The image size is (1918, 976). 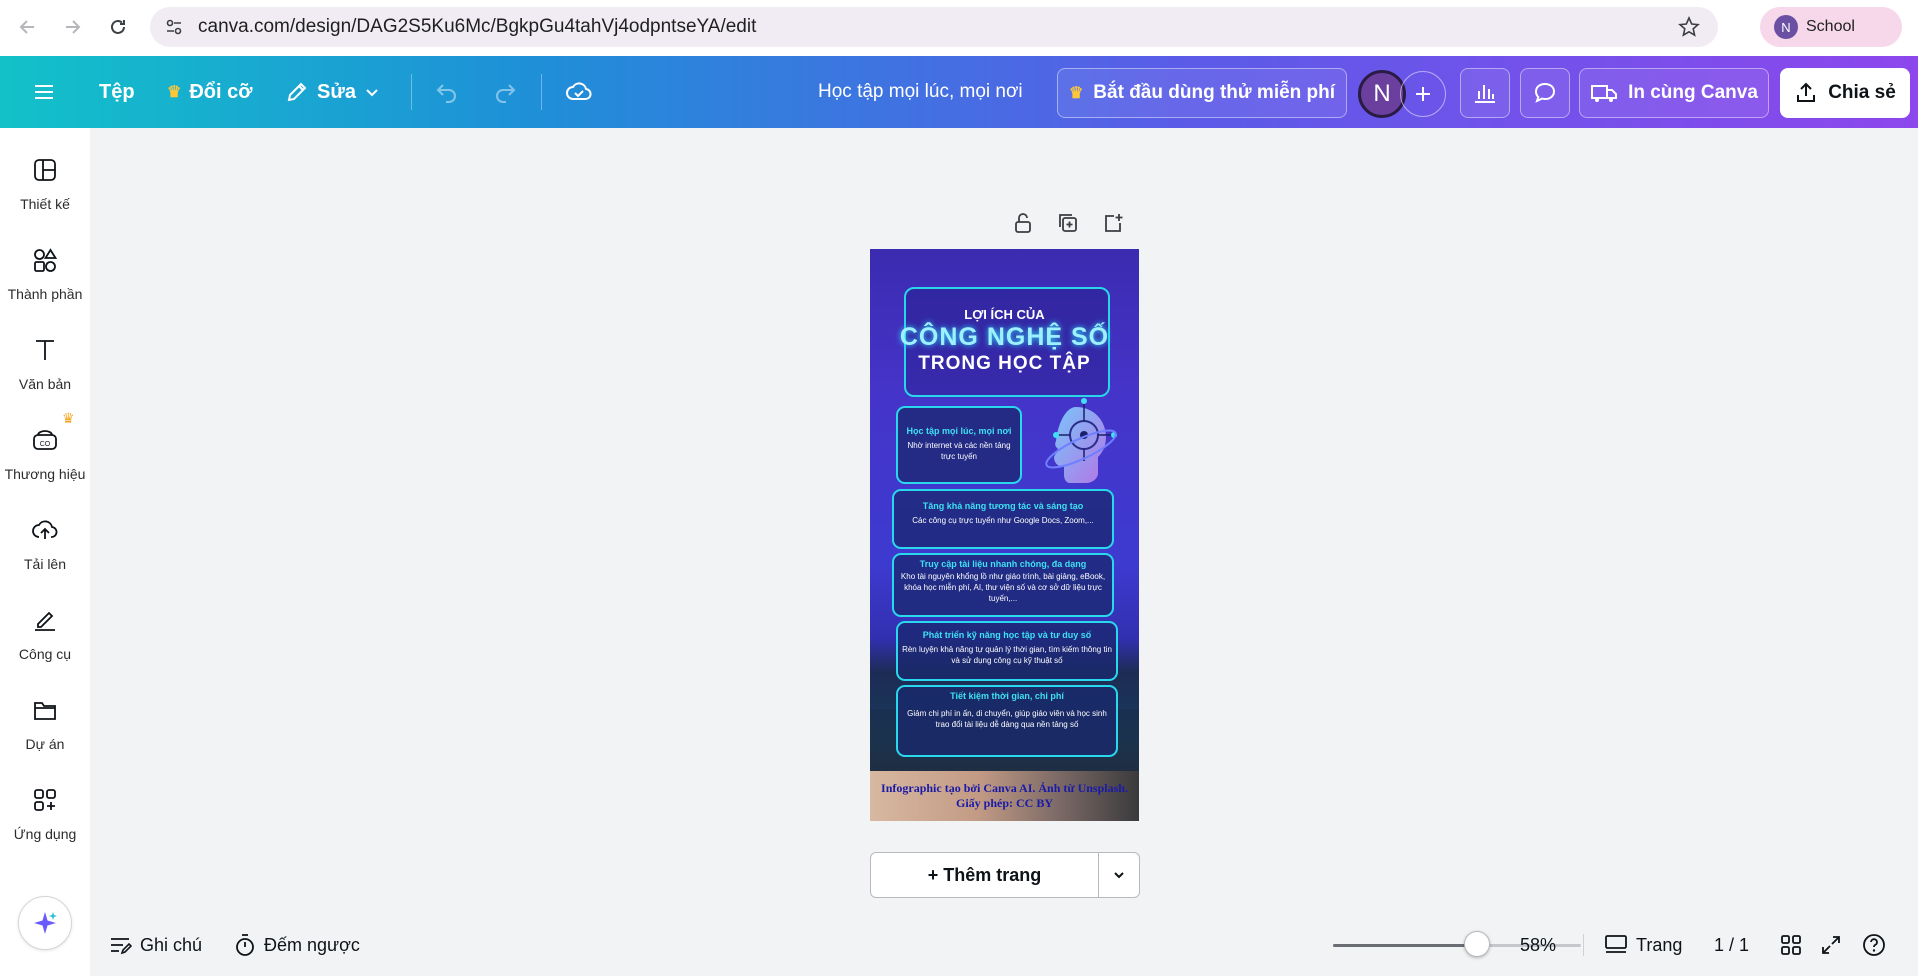 What do you see at coordinates (1689, 29) in the screenshot?
I see `bookmark-star-icon` at bounding box center [1689, 29].